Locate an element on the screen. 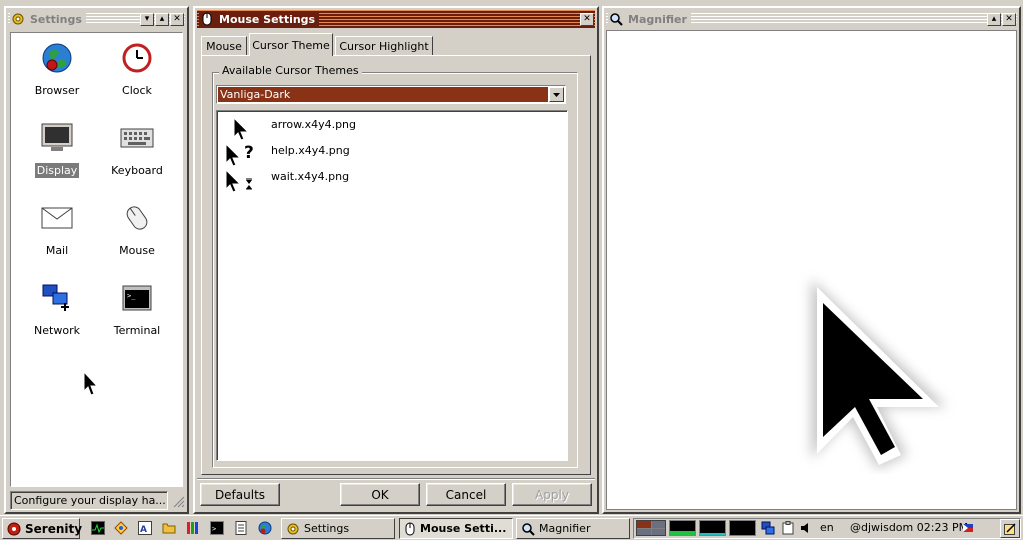 The height and width of the screenshot is (540, 1023). network-graph is located at coordinates (742, 528).